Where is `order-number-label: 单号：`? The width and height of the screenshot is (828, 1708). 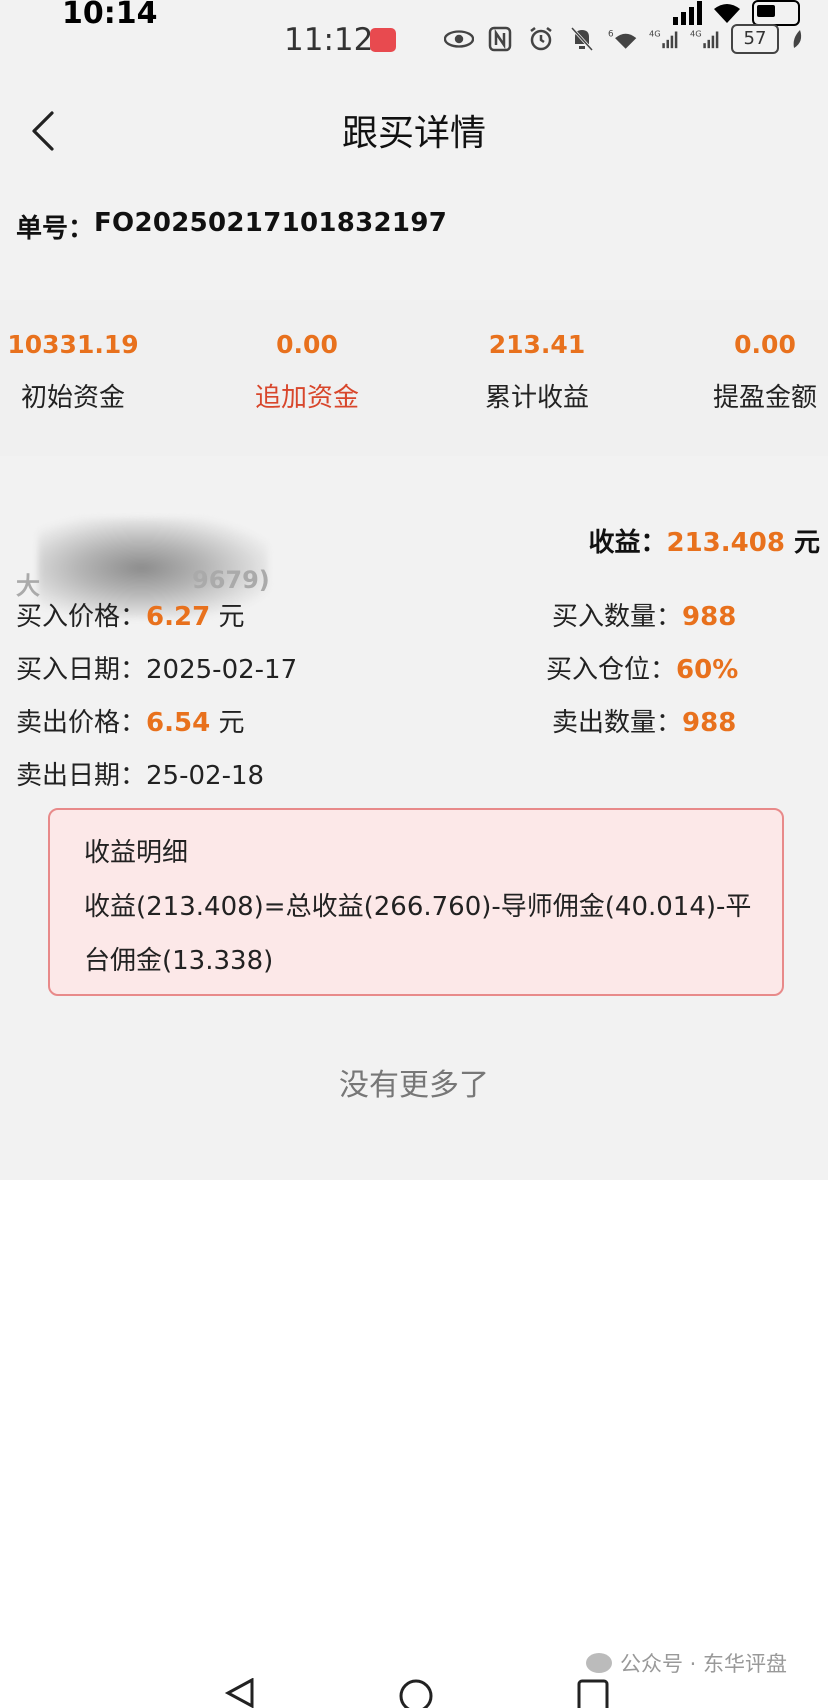 order-number-label: 单号： is located at coordinates (55, 229).